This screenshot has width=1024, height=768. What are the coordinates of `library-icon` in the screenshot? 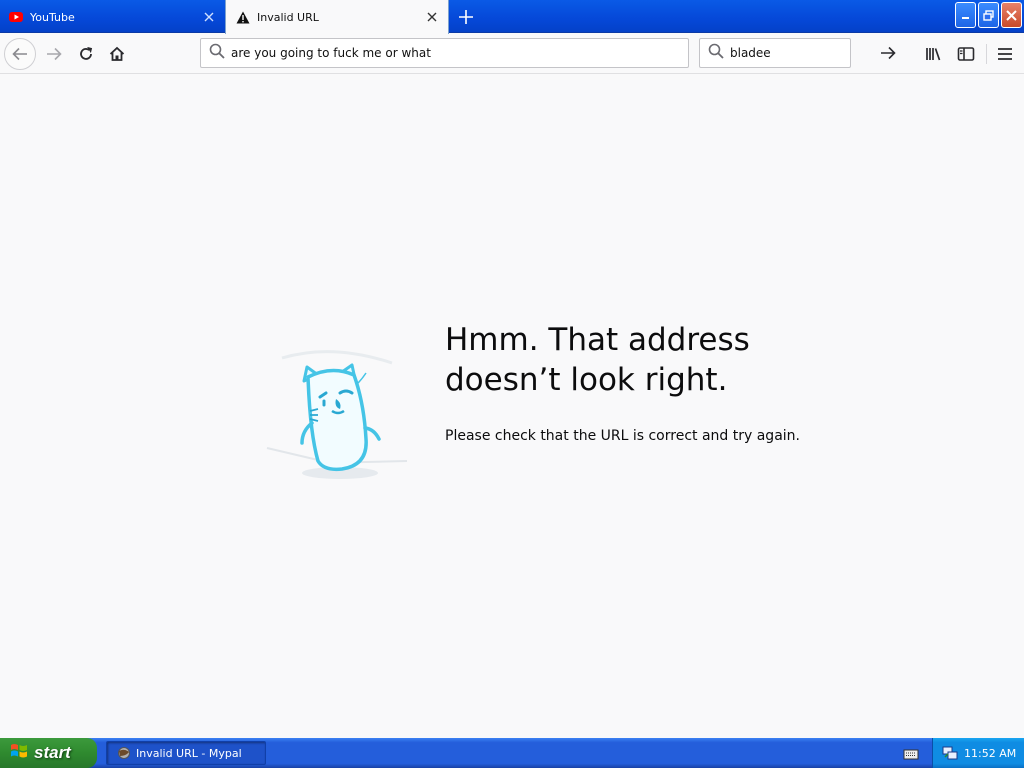 It's located at (933, 54).